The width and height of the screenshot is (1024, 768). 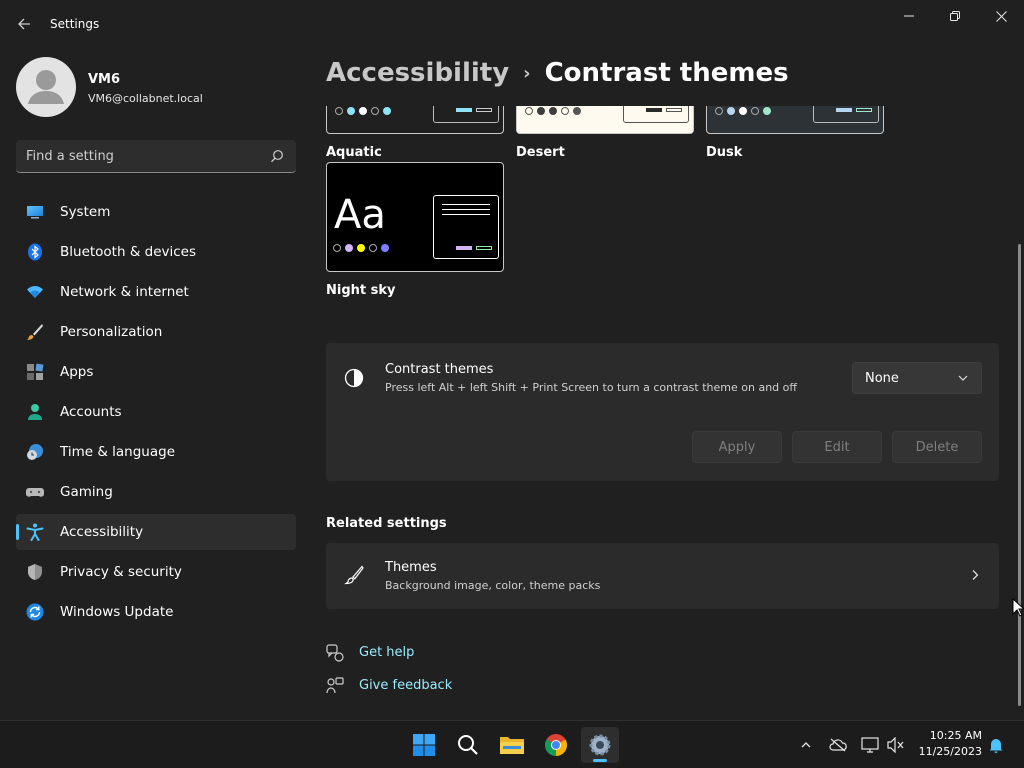 I want to click on sidebar-item-time-language: Time & language, so click(x=156, y=452).